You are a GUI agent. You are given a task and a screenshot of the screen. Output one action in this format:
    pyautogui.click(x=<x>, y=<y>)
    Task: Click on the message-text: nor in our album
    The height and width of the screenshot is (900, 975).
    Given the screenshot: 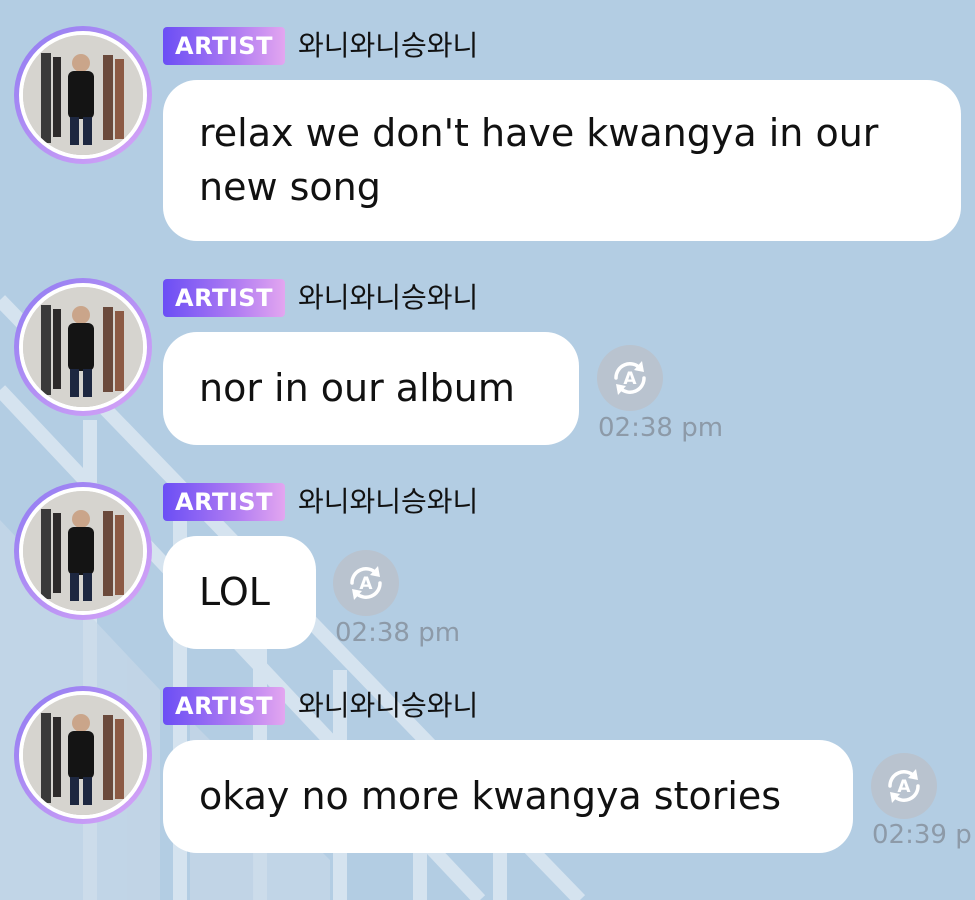 What is the action you would take?
    pyautogui.click(x=357, y=388)
    